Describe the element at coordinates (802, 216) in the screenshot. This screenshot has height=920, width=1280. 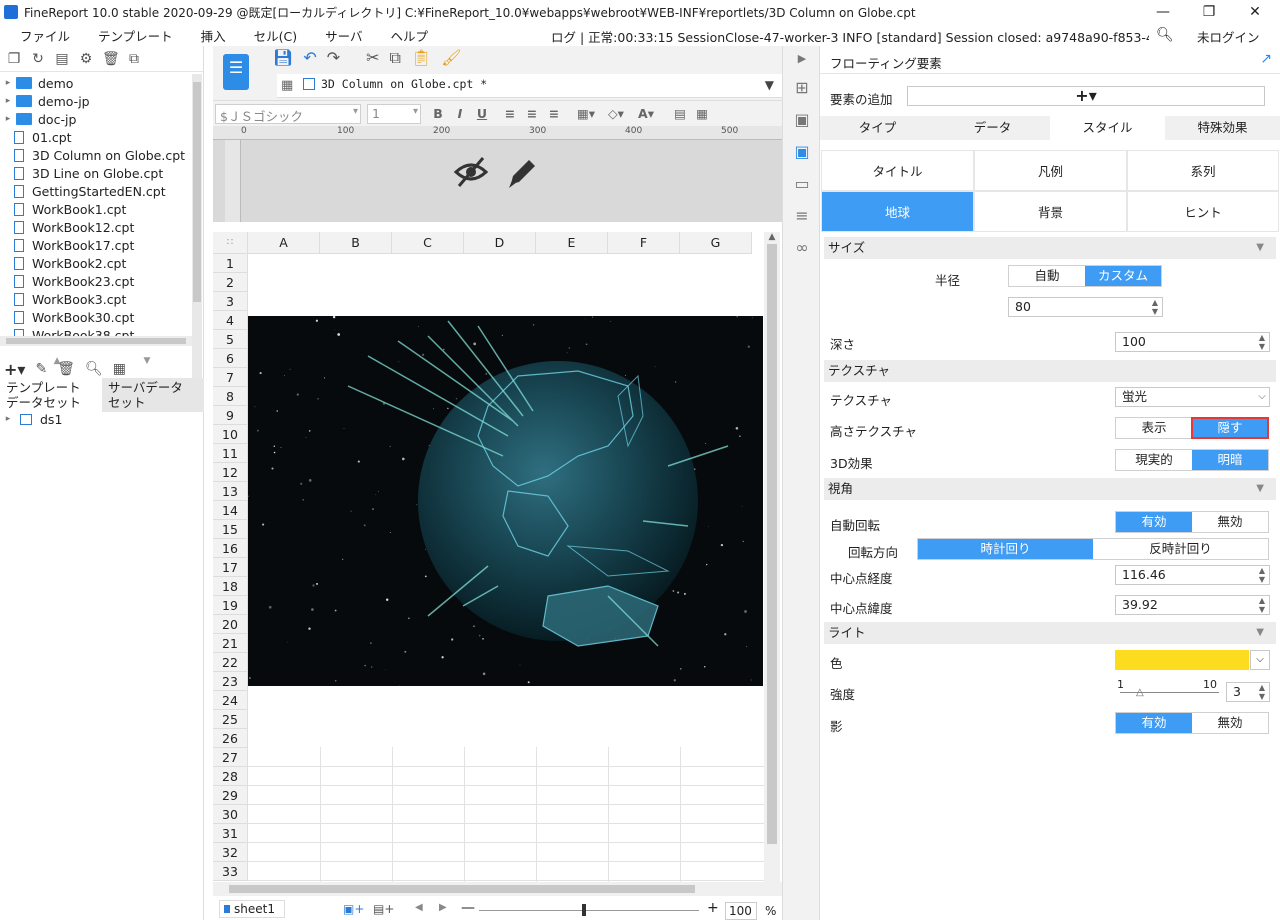
I see `condition-icon: ≡` at that location.